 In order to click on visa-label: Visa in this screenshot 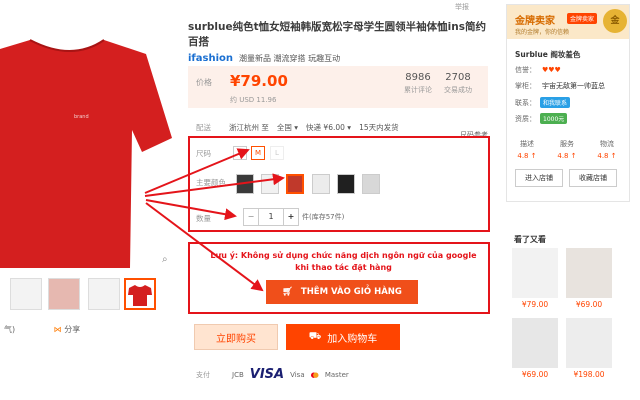, I will do `click(297, 374)`.